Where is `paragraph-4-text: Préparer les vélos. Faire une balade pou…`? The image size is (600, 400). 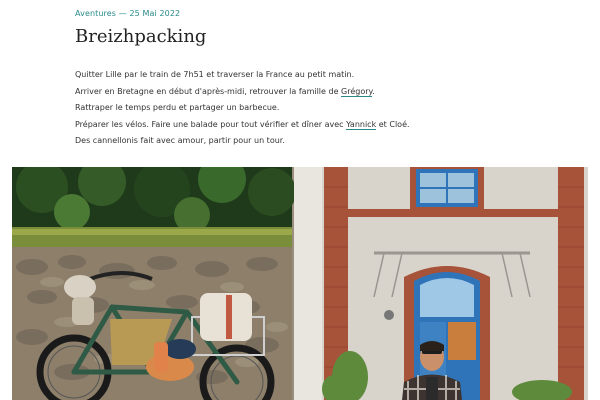
paragraph-4-text: Préparer les vélos. Faire une balade pou… is located at coordinates (211, 124).